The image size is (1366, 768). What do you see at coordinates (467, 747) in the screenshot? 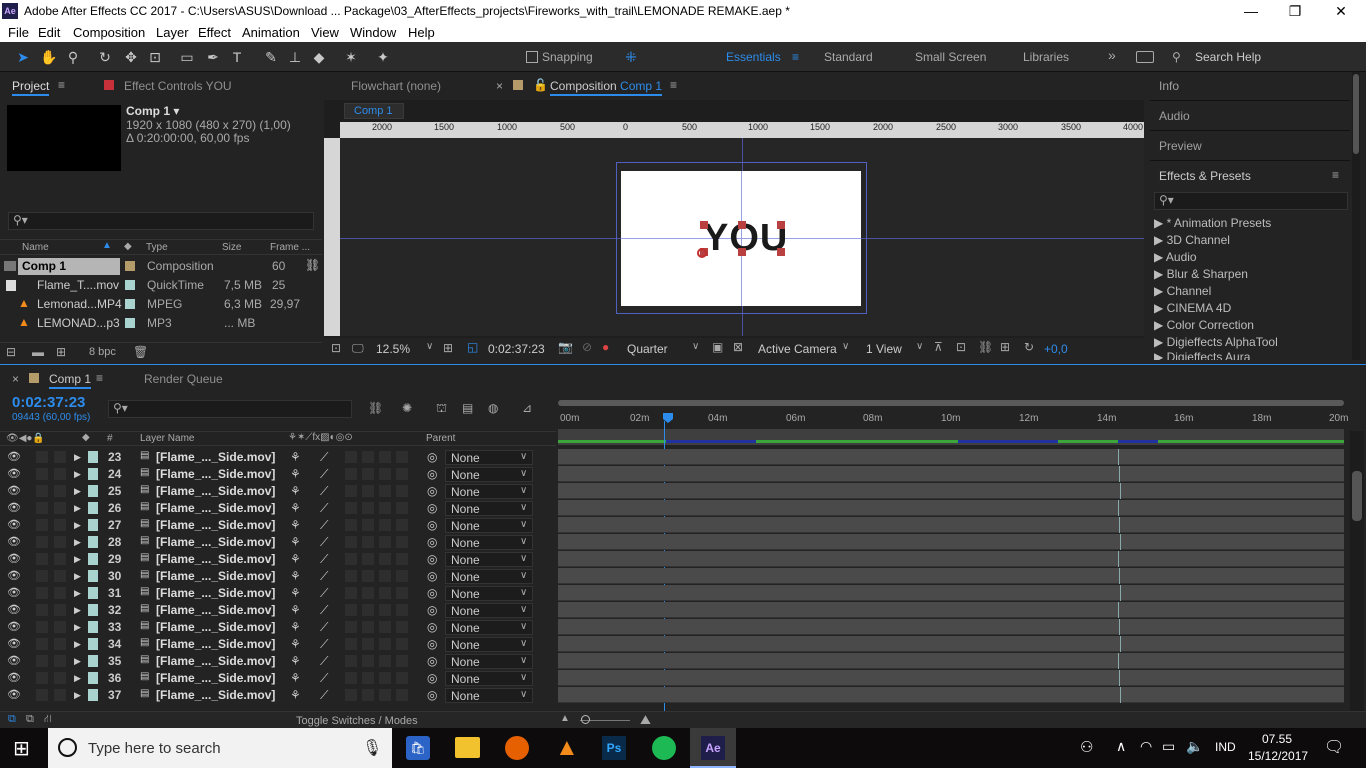
I see `file-explorer-icon` at bounding box center [467, 747].